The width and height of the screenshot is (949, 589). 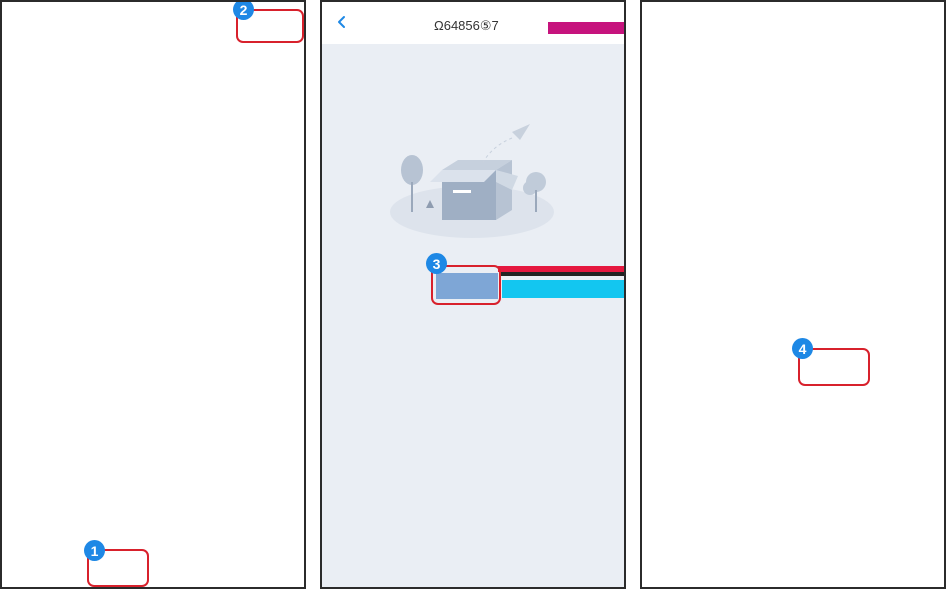 I want to click on glitch-overlay-cyan, so click(x=563, y=289).